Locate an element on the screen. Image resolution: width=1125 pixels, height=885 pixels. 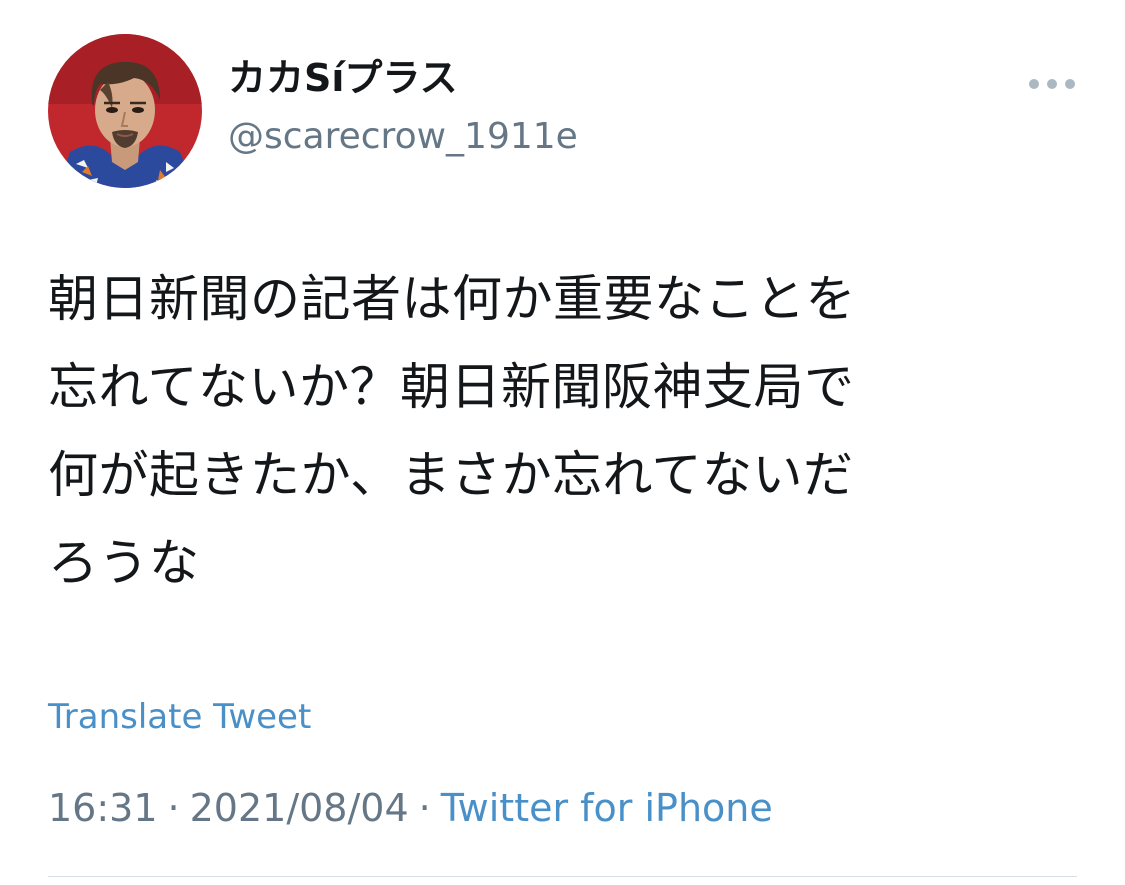
avatar-image is located at coordinates (125, 111).